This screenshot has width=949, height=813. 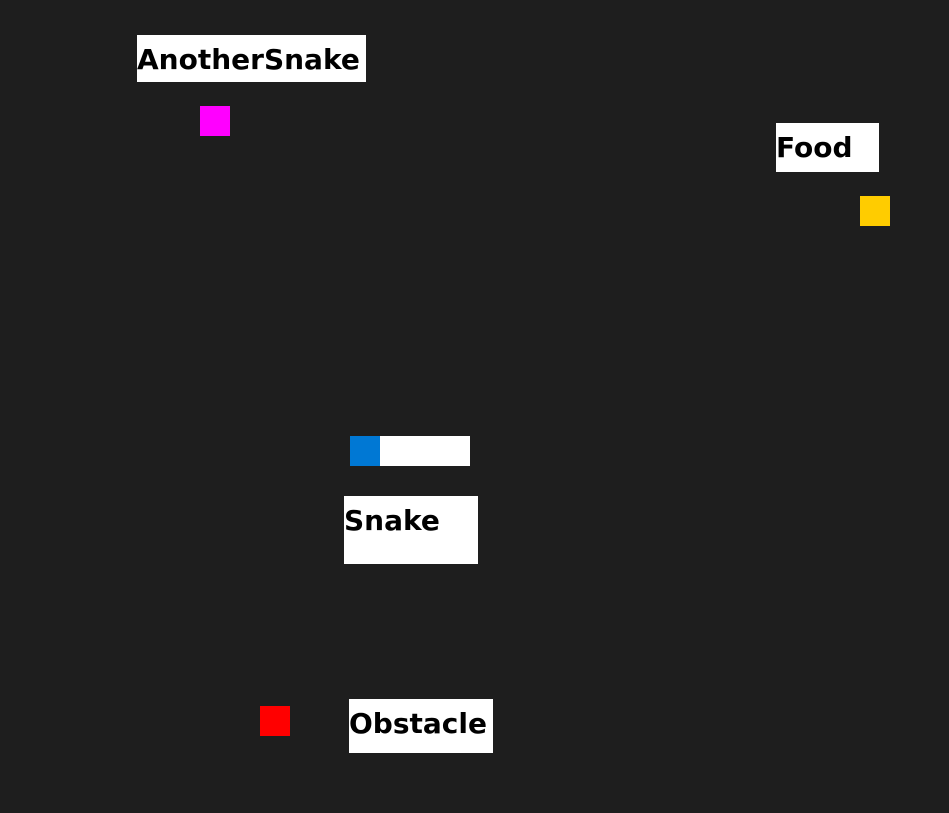 I want to click on obstacle-label: Obstacle, so click(x=421, y=726).